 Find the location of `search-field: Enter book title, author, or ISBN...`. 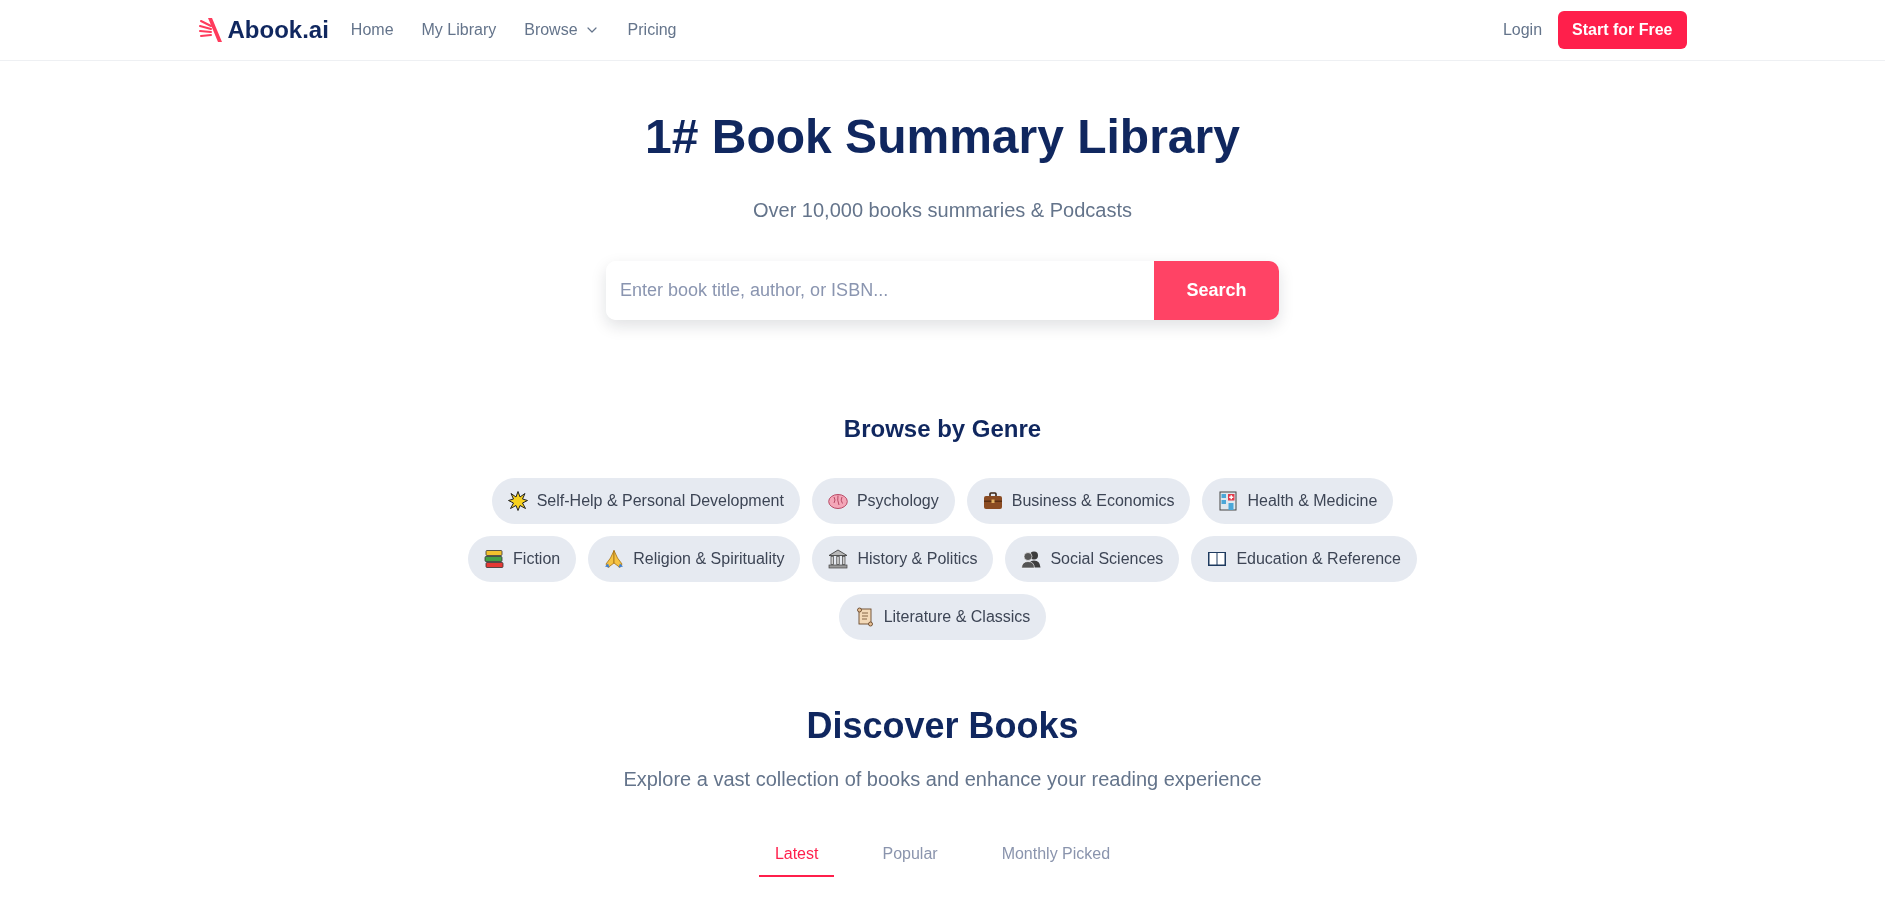

search-field: Enter book title, author, or ISBN... is located at coordinates (880, 290).